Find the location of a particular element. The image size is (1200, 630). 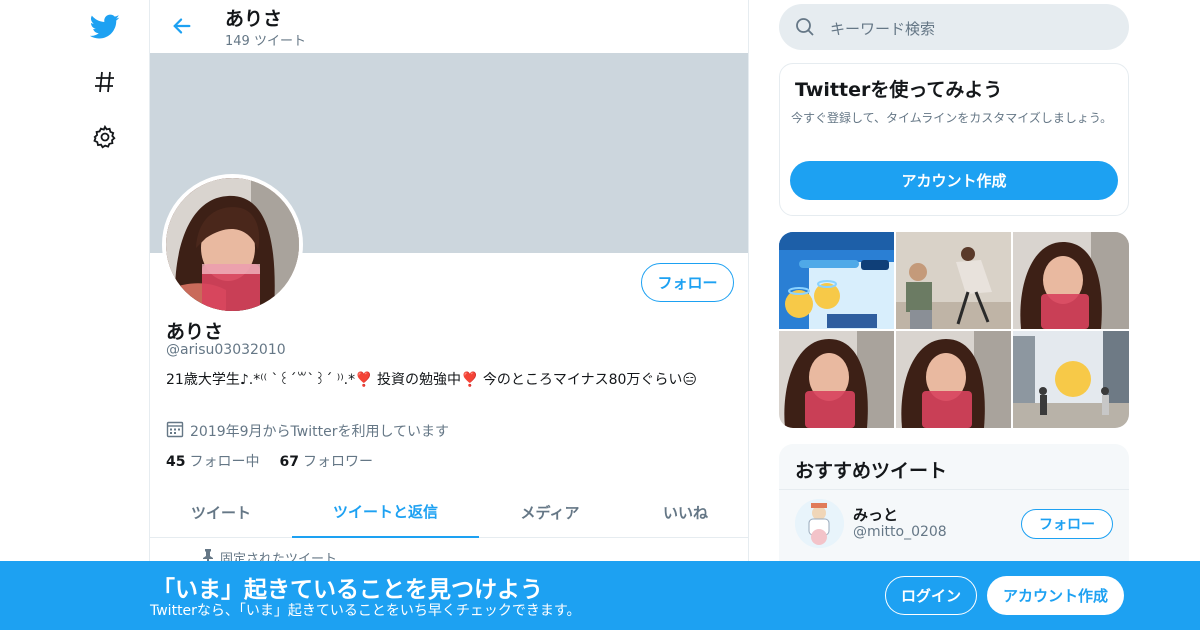

profile-header: ありさ 149 ツイート is located at coordinates (449, 26).